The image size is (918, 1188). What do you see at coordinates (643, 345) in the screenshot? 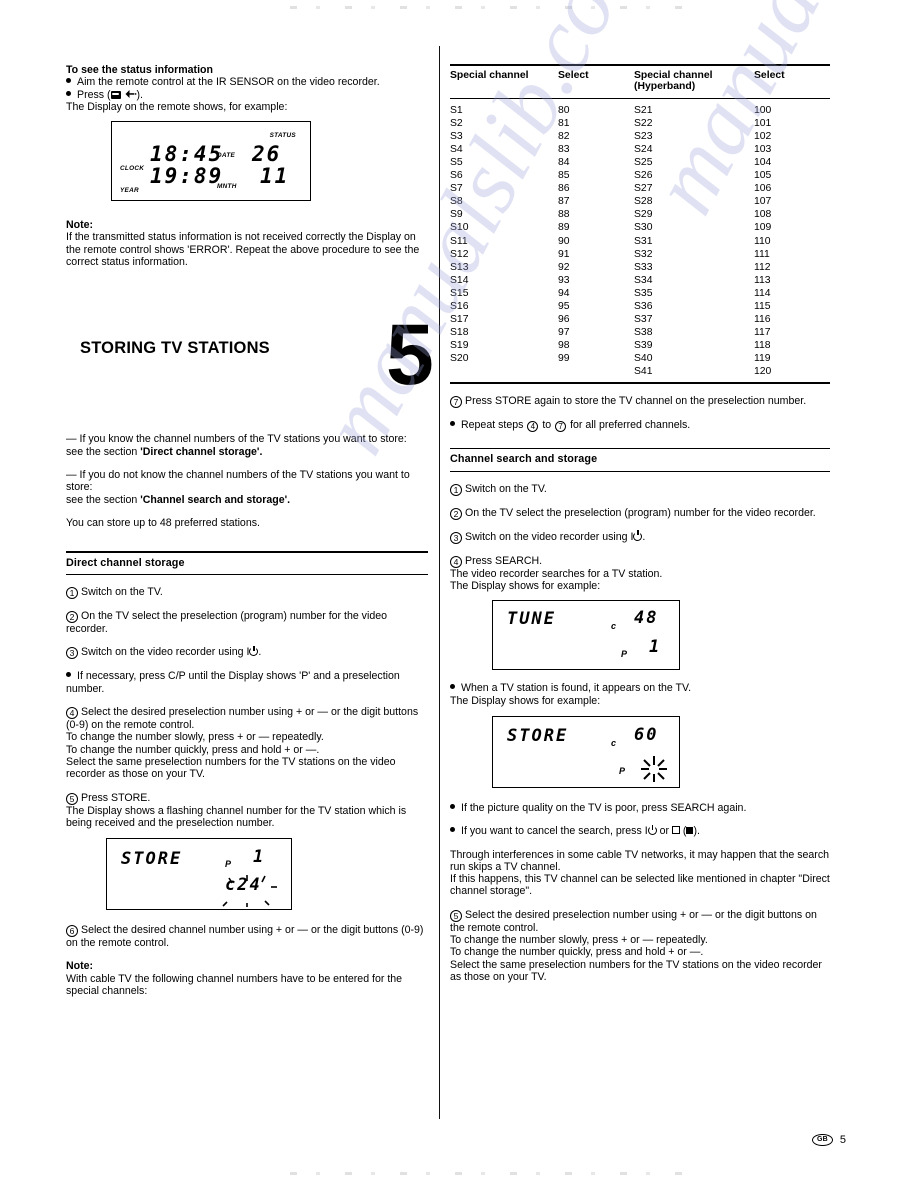
I see `cell-special-channel-hyperband: S39` at bounding box center [643, 345].